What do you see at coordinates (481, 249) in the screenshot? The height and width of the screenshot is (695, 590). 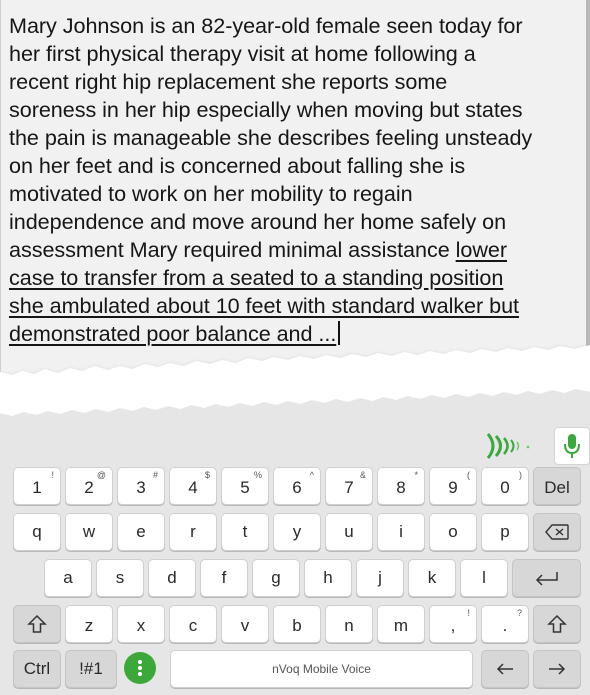 I see `composing-text: lower` at bounding box center [481, 249].